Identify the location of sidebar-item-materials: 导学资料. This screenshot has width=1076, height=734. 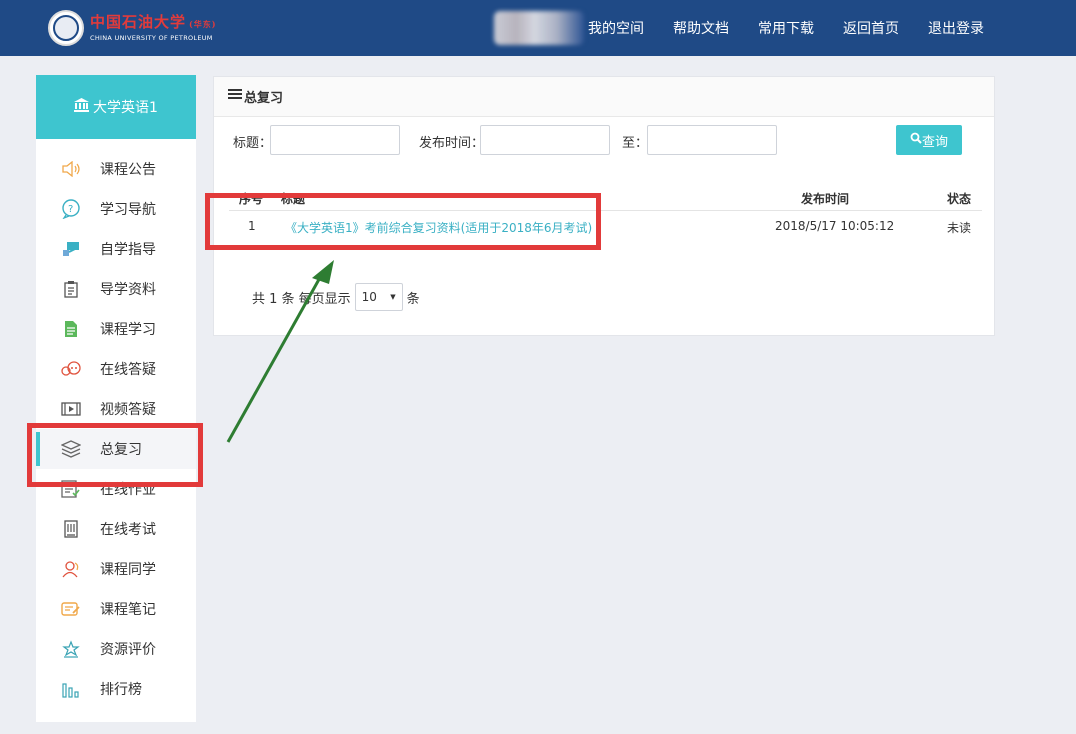
(116, 289).